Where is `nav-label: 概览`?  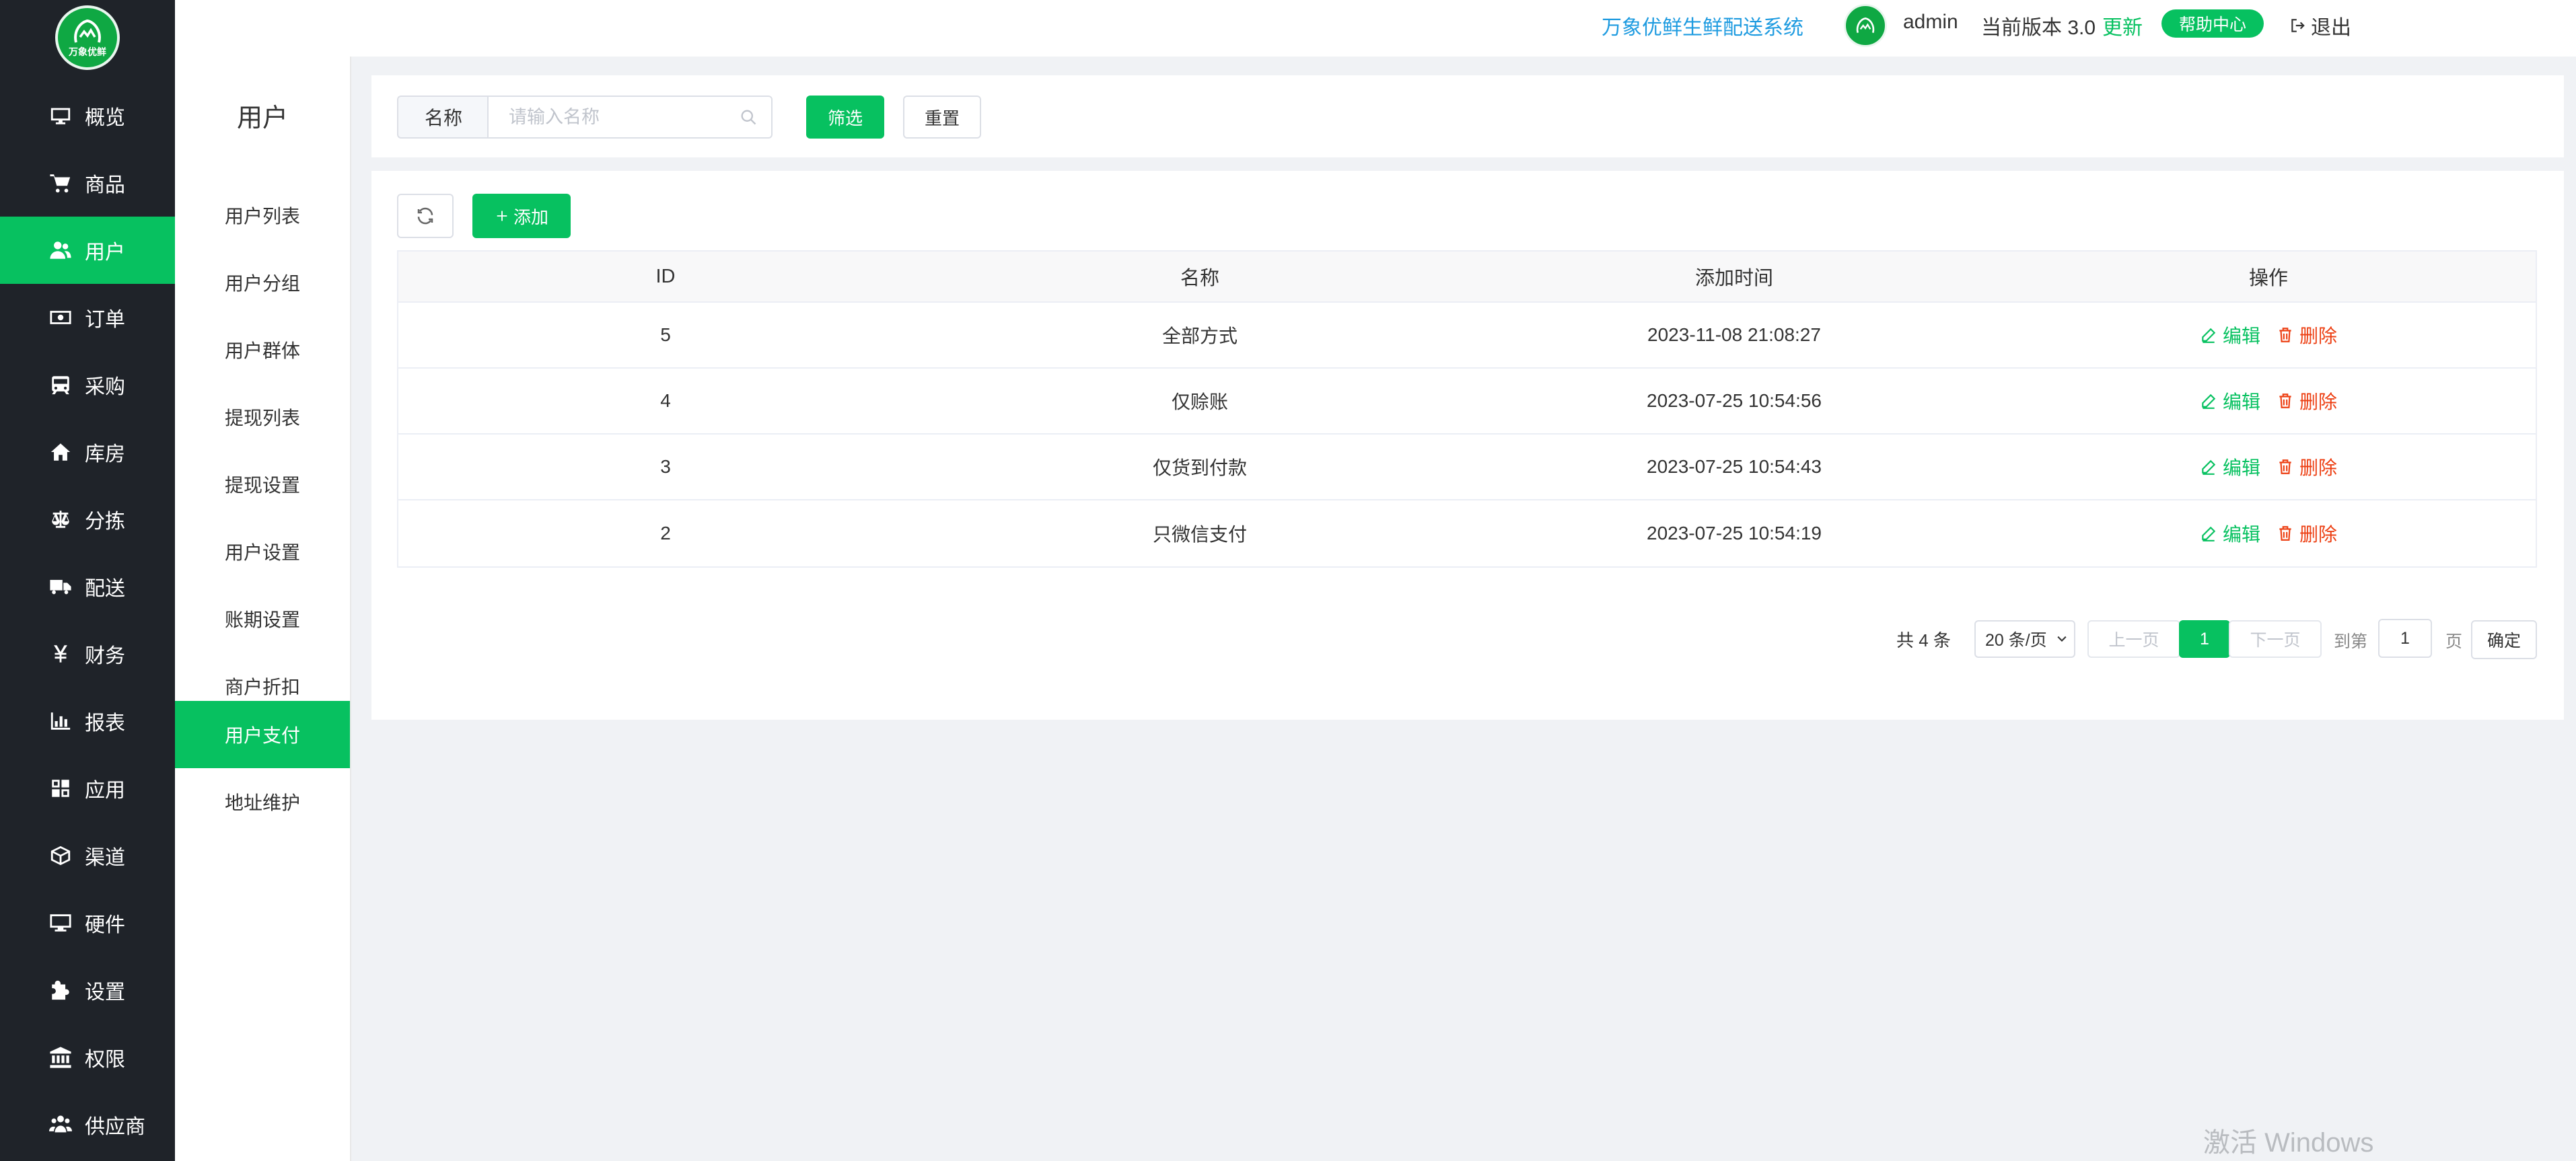 nav-label: 概览 is located at coordinates (105, 118).